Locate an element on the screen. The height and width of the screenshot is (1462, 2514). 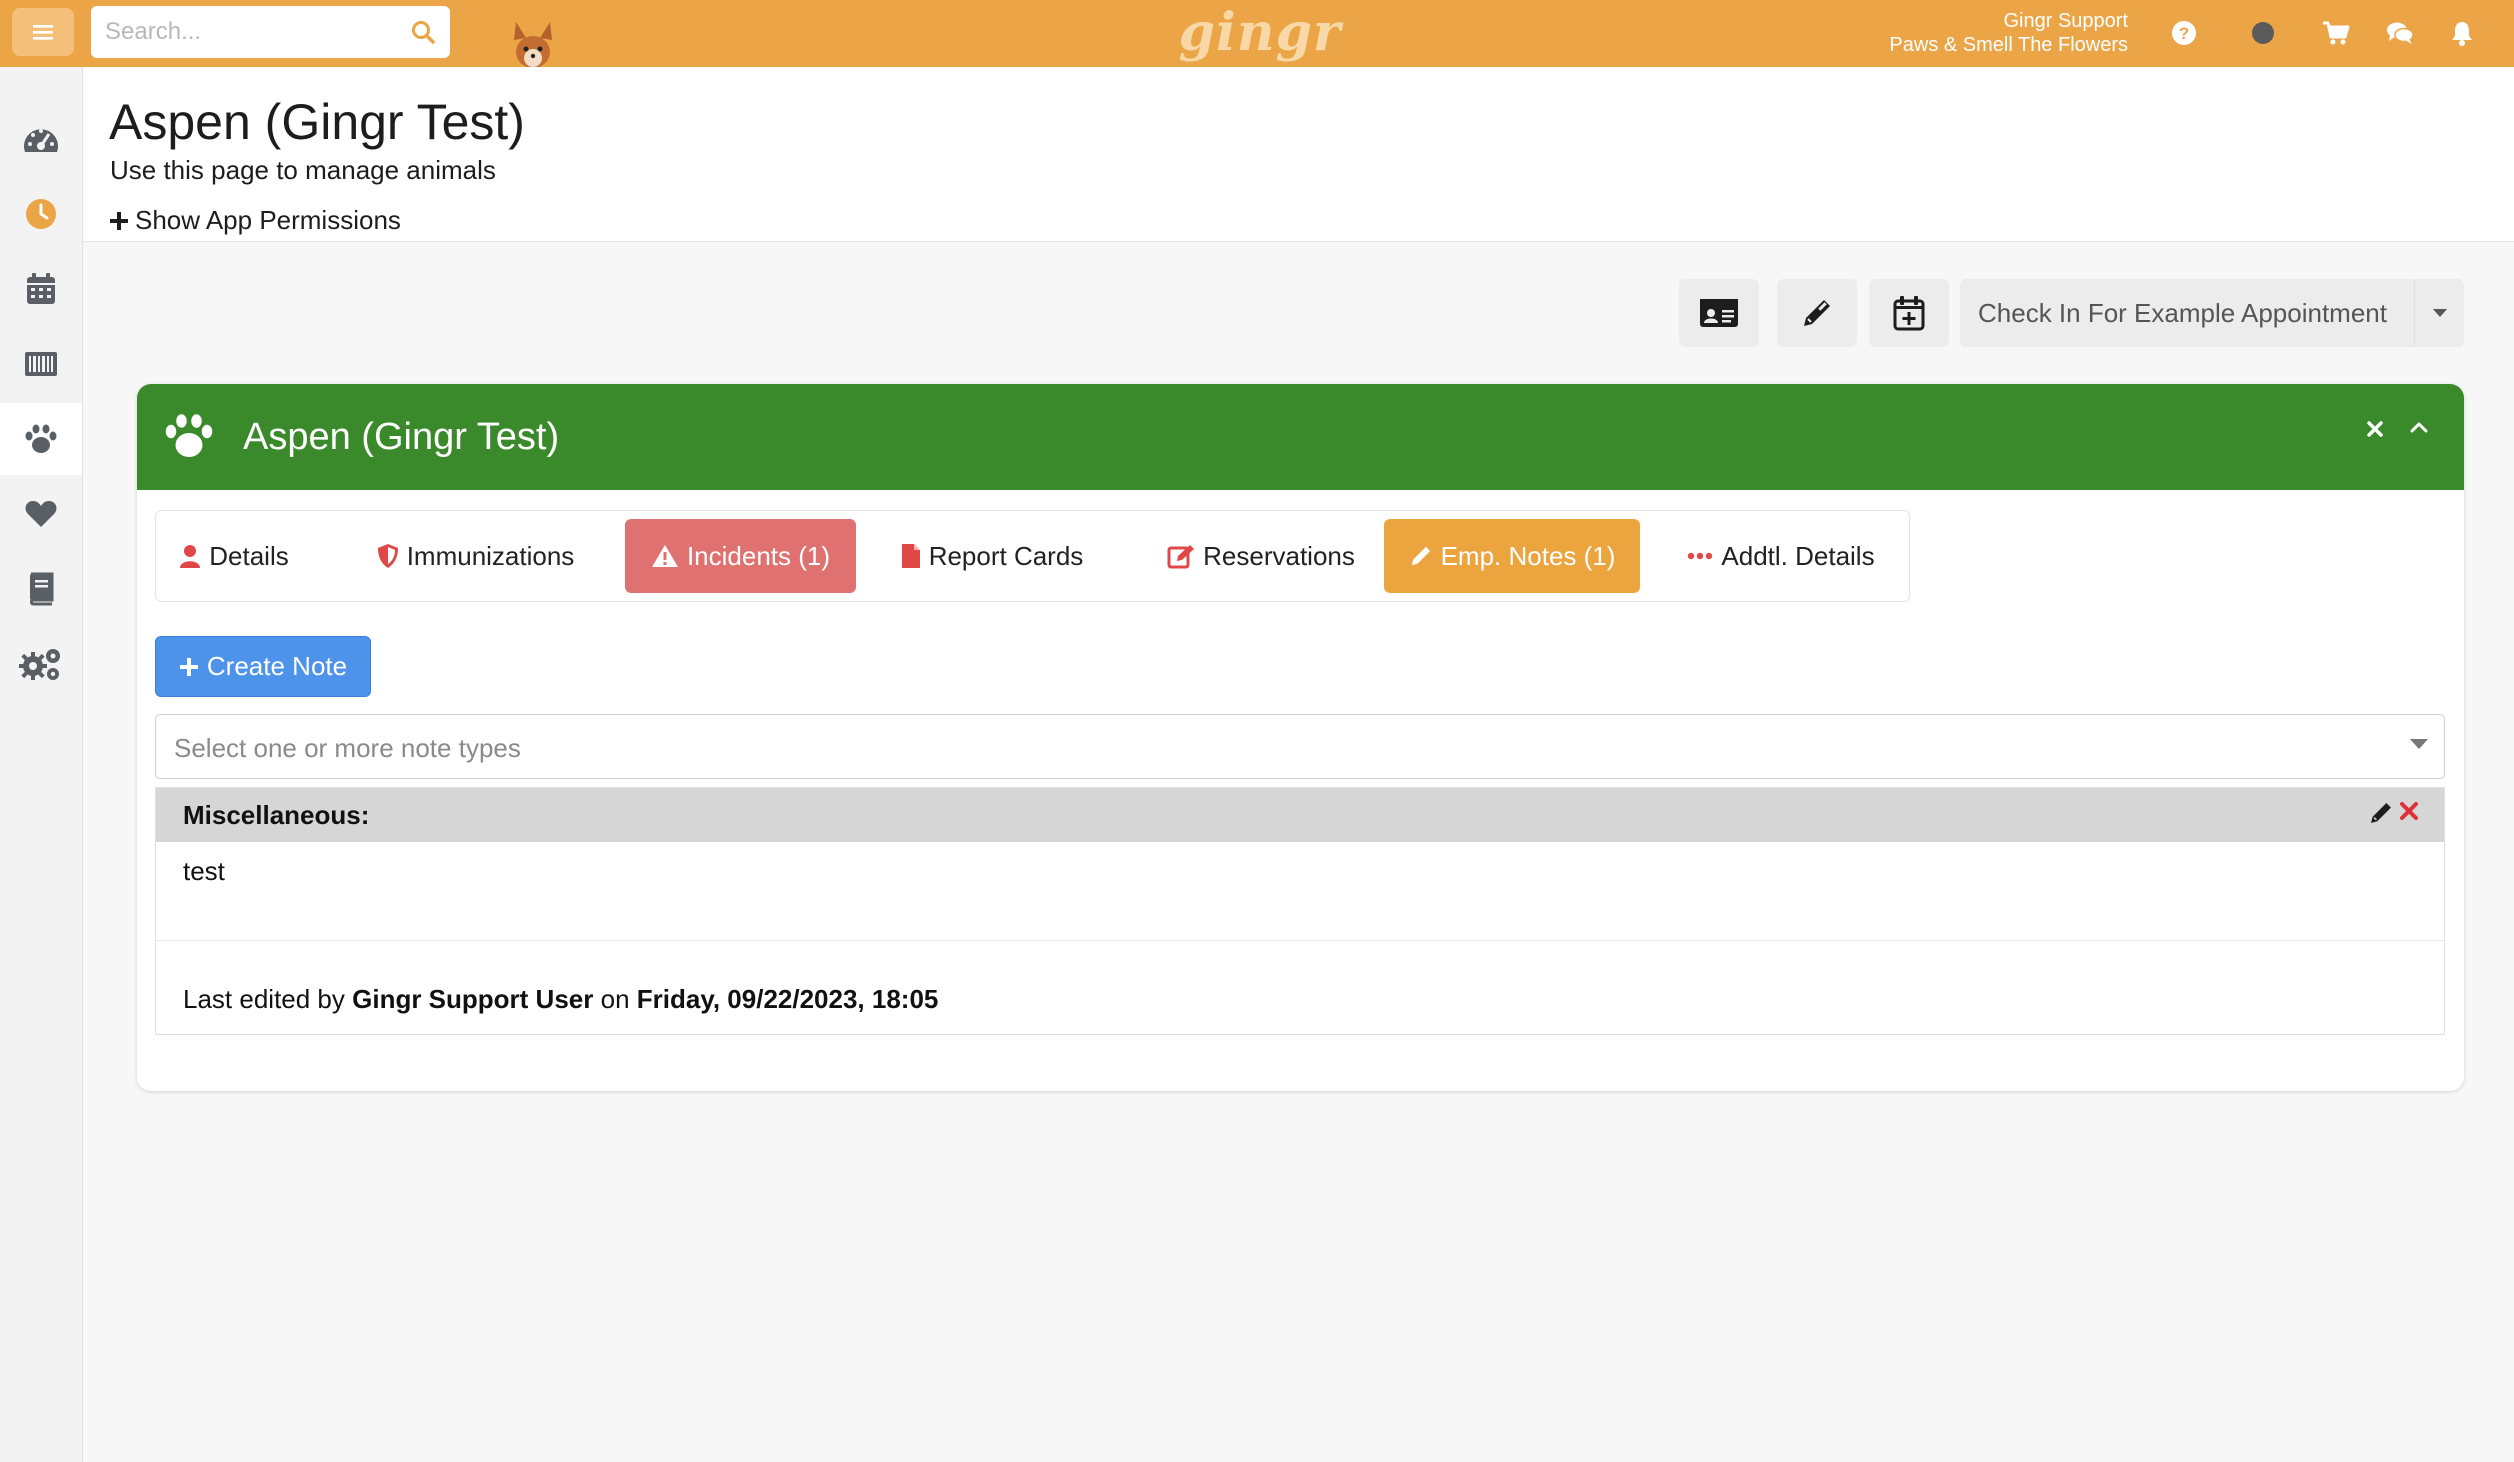
tab-emp-notes: Emp. Notes (1) is located at coordinates (1512, 556).